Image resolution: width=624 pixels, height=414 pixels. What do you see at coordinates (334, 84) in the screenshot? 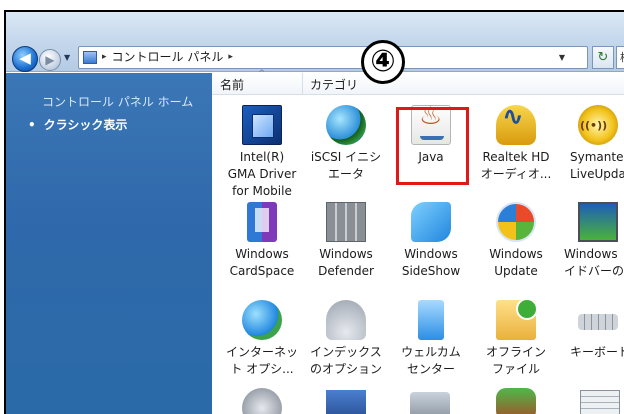
I see `column-category: カテゴリ` at bounding box center [334, 84].